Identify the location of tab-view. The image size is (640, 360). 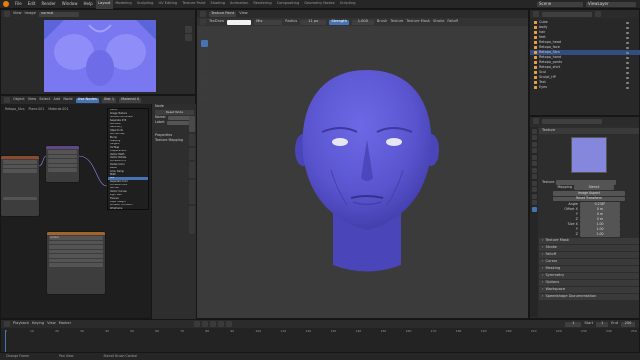
(192, 154).